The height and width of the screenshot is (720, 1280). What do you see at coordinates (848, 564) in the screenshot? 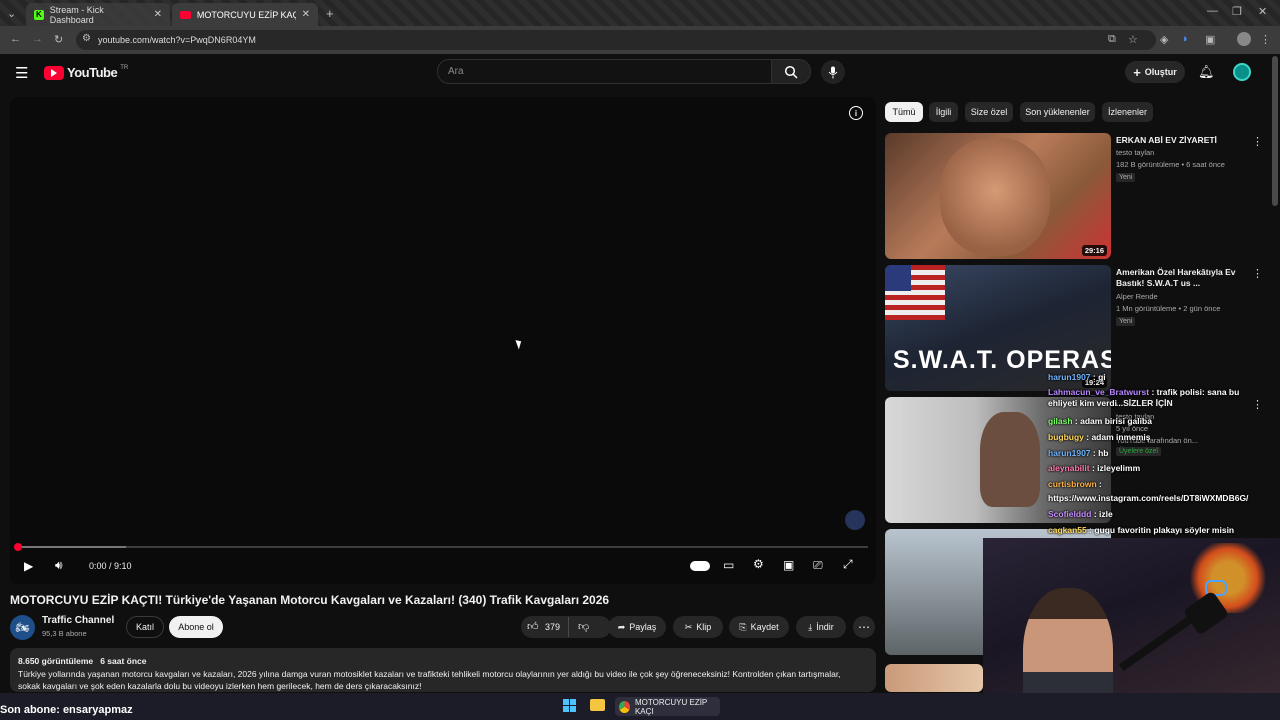
I see `fullscreen-icon: ⤢` at bounding box center [848, 564].